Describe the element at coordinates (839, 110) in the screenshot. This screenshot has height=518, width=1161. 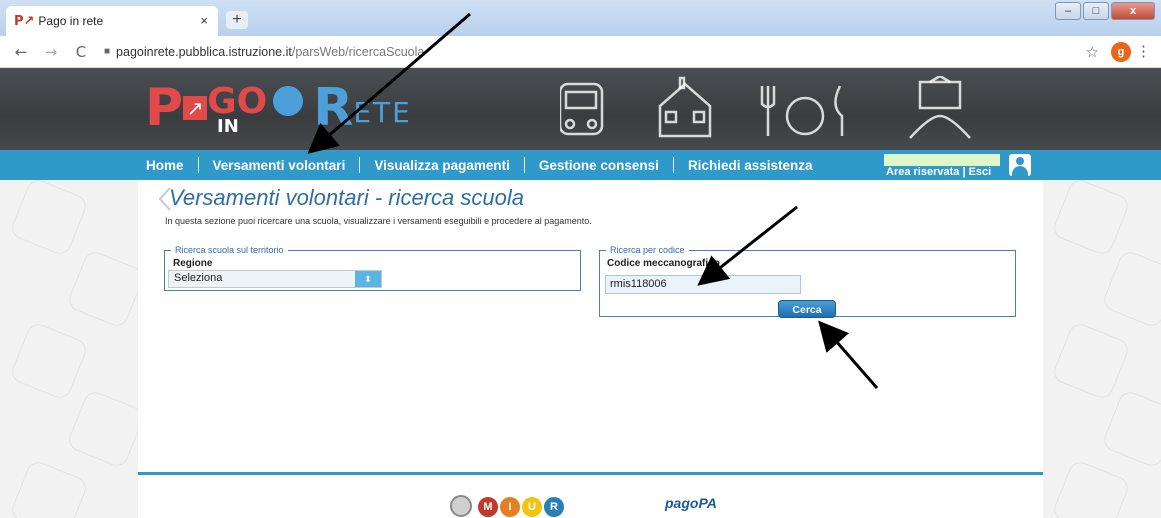
I see `knife-icon` at that location.